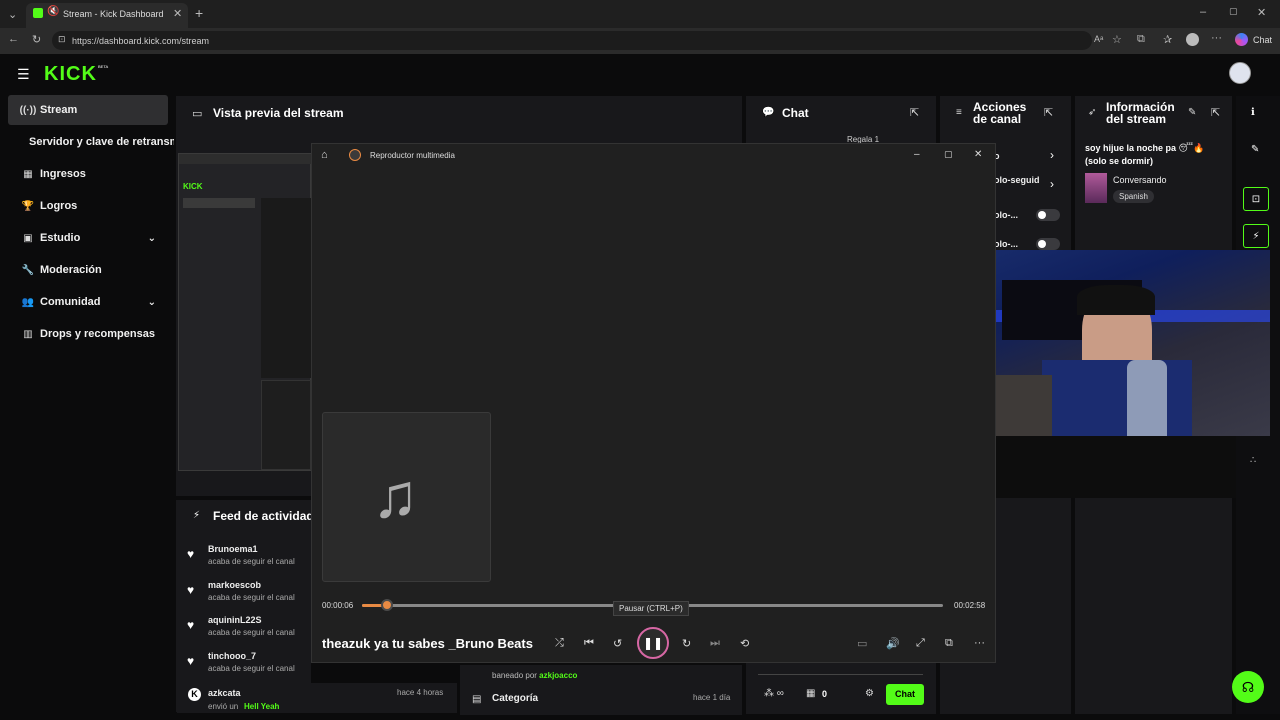 Image resolution: width=1280 pixels, height=720 pixels. What do you see at coordinates (640, 74) in the screenshot?
I see `top-navigation` at bounding box center [640, 74].